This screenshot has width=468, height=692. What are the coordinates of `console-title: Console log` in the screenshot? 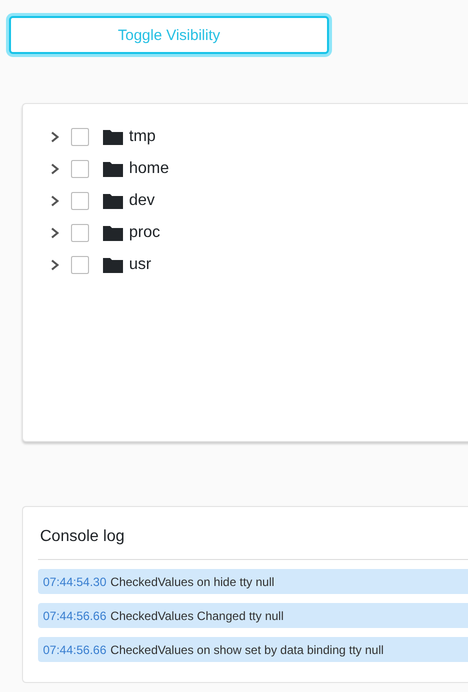 It's located at (82, 537).